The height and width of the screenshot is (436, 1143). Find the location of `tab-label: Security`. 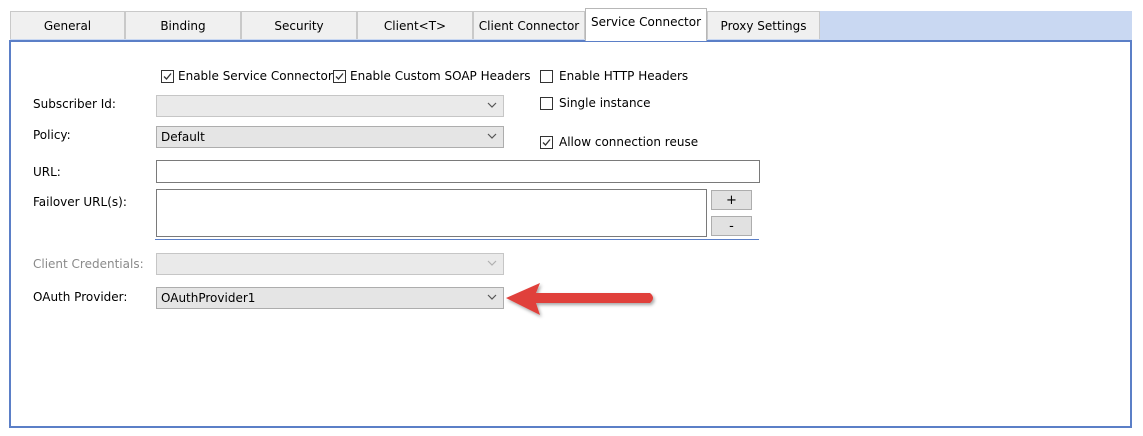

tab-label: Security is located at coordinates (299, 25).